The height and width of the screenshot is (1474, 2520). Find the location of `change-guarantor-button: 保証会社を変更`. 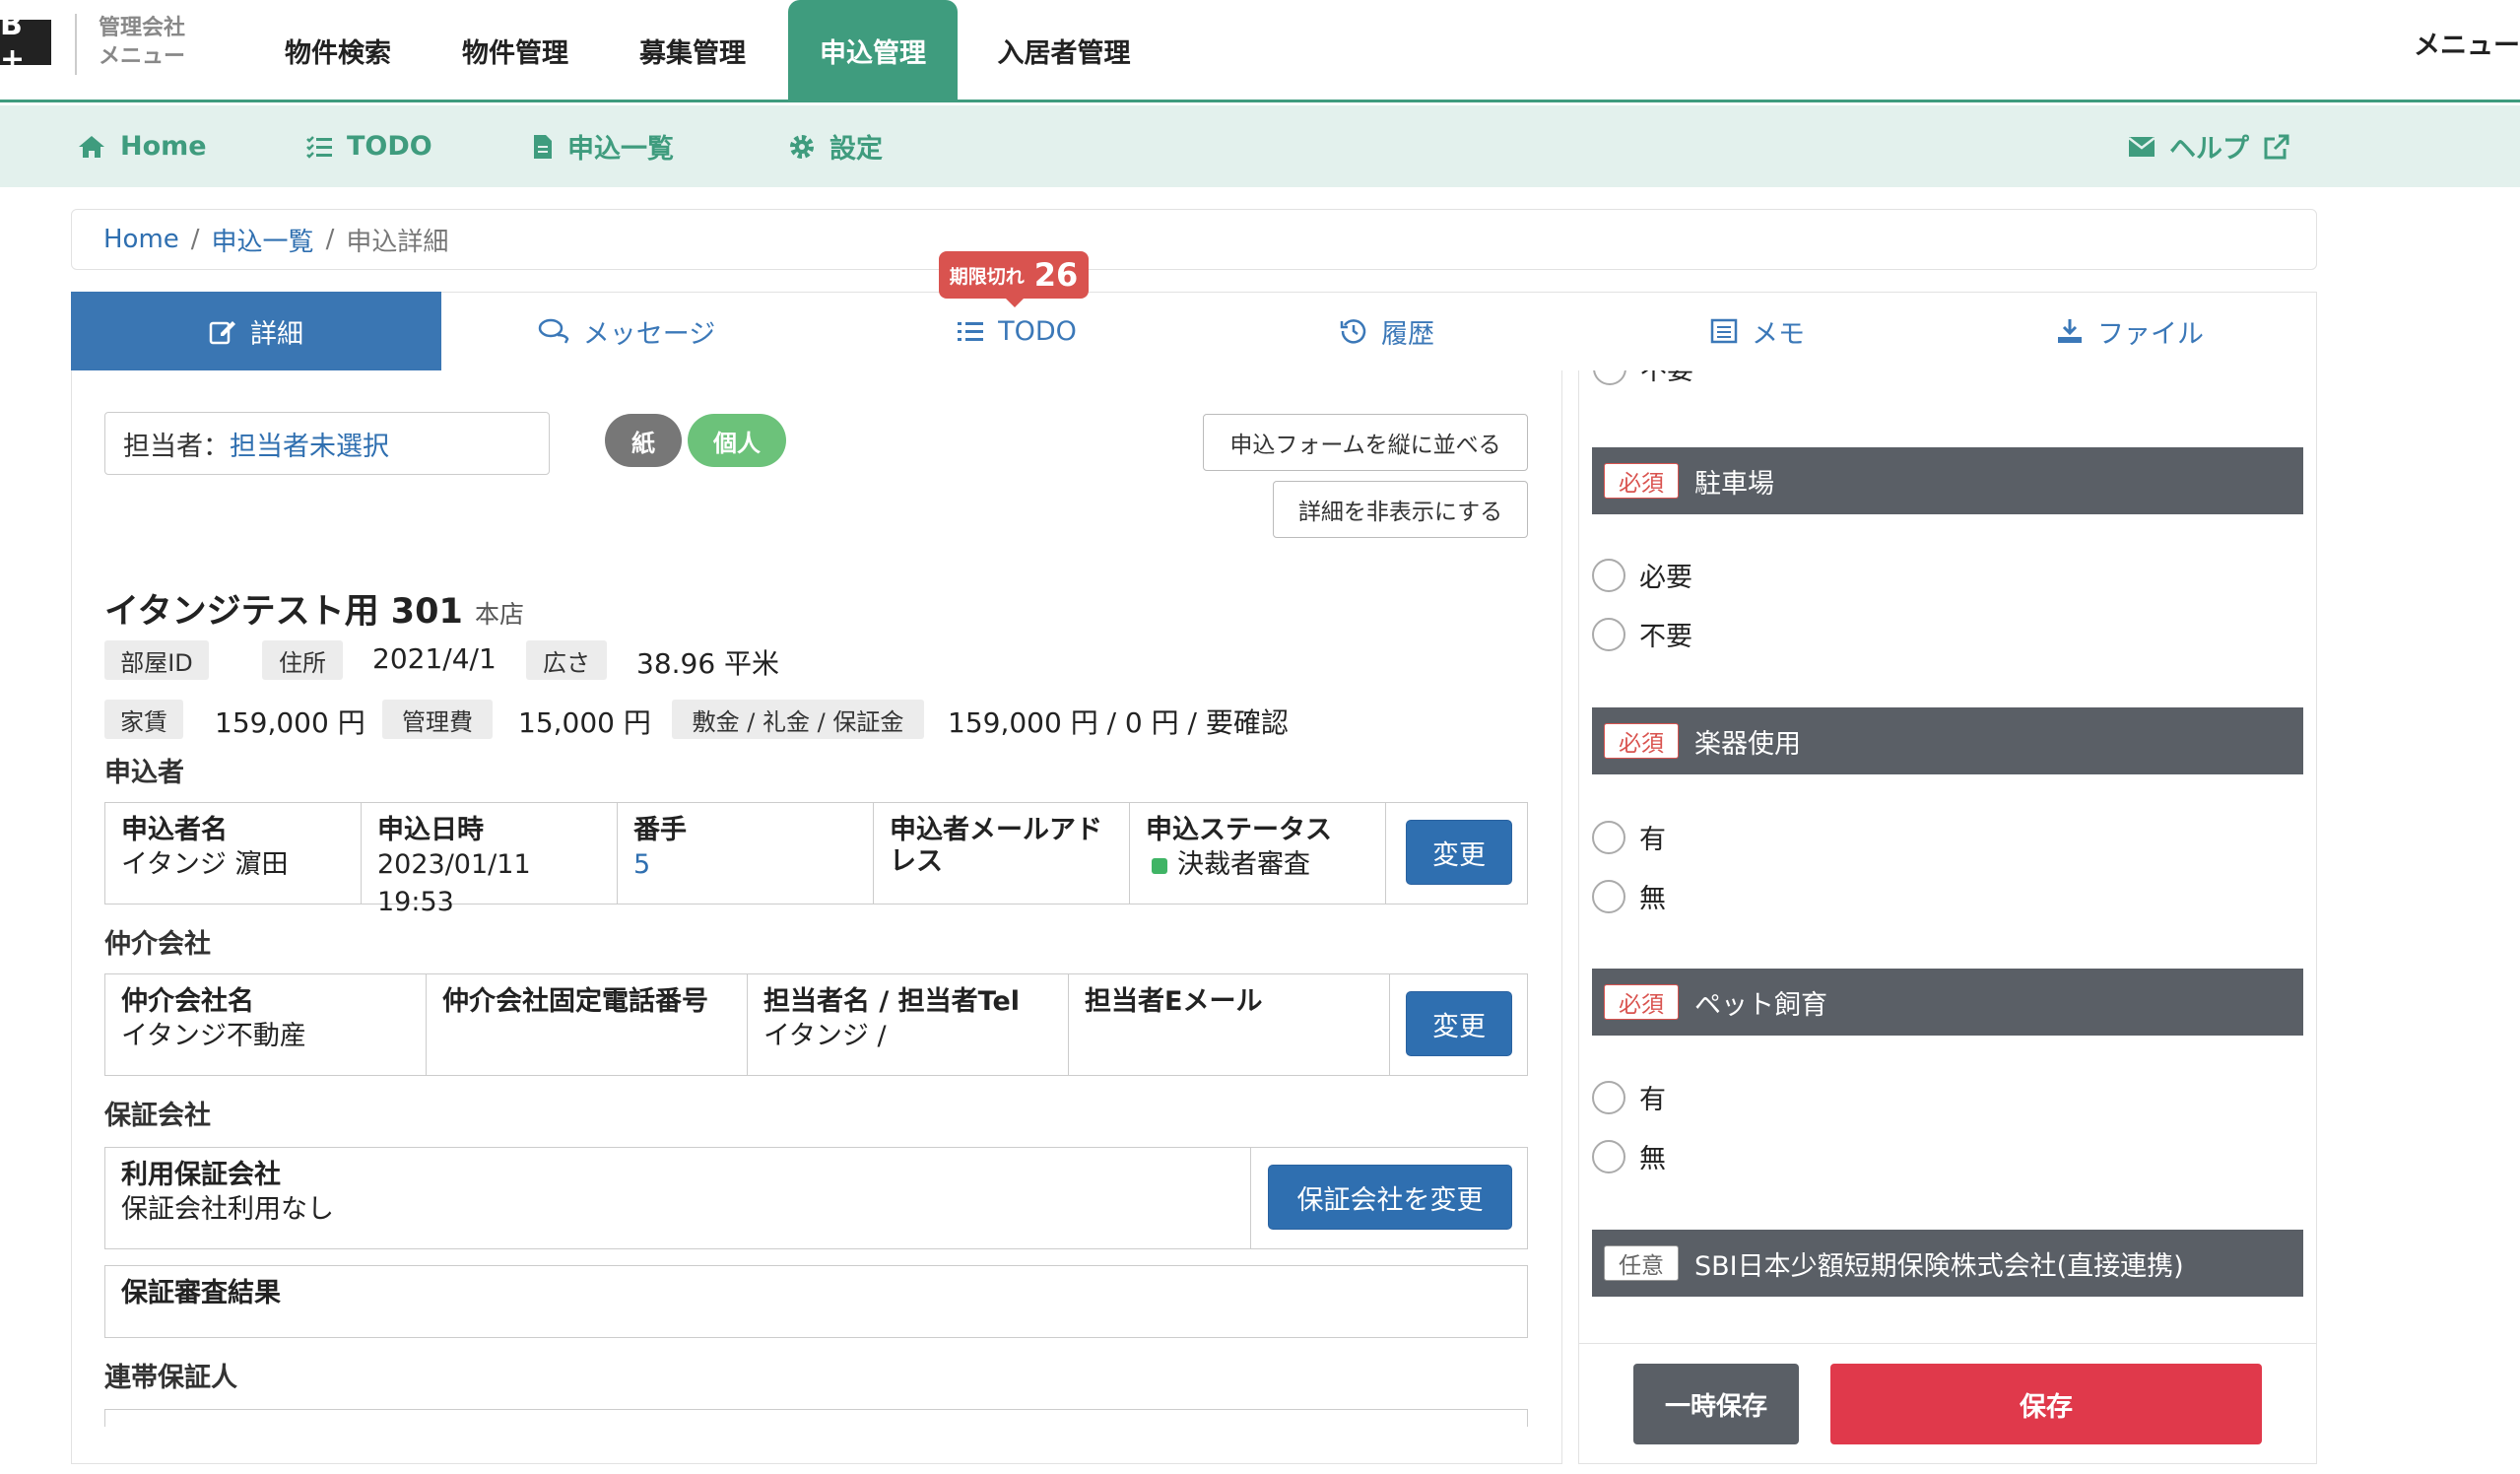

change-guarantor-button: 保証会社を変更 is located at coordinates (1390, 1197).